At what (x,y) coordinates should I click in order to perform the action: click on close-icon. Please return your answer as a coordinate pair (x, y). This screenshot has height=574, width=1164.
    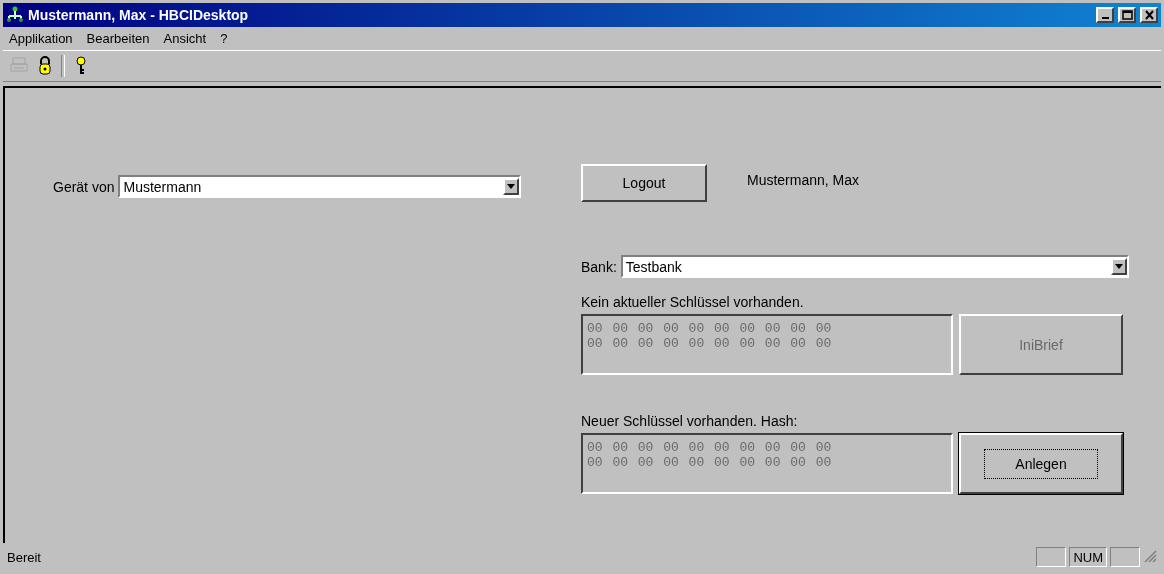
    Looking at the image, I should click on (1149, 15).